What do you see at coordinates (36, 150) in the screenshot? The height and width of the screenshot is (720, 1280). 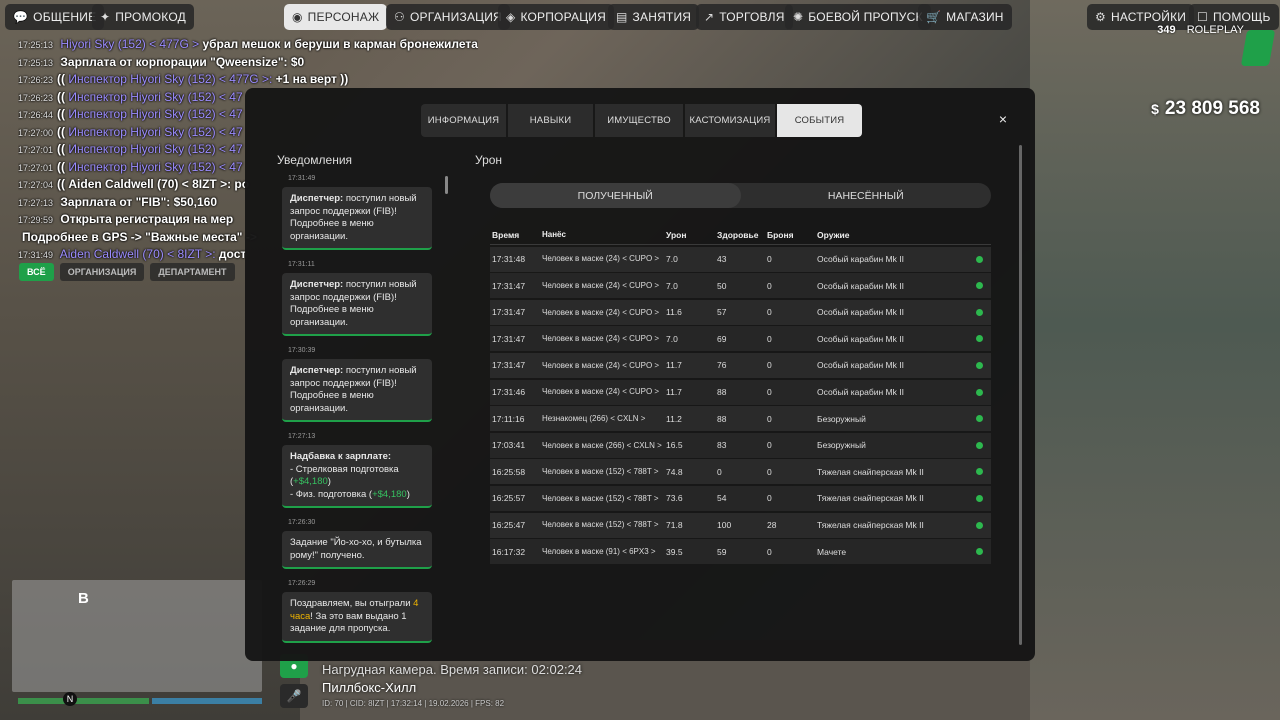 I see `chat-time: 17:27:01` at bounding box center [36, 150].